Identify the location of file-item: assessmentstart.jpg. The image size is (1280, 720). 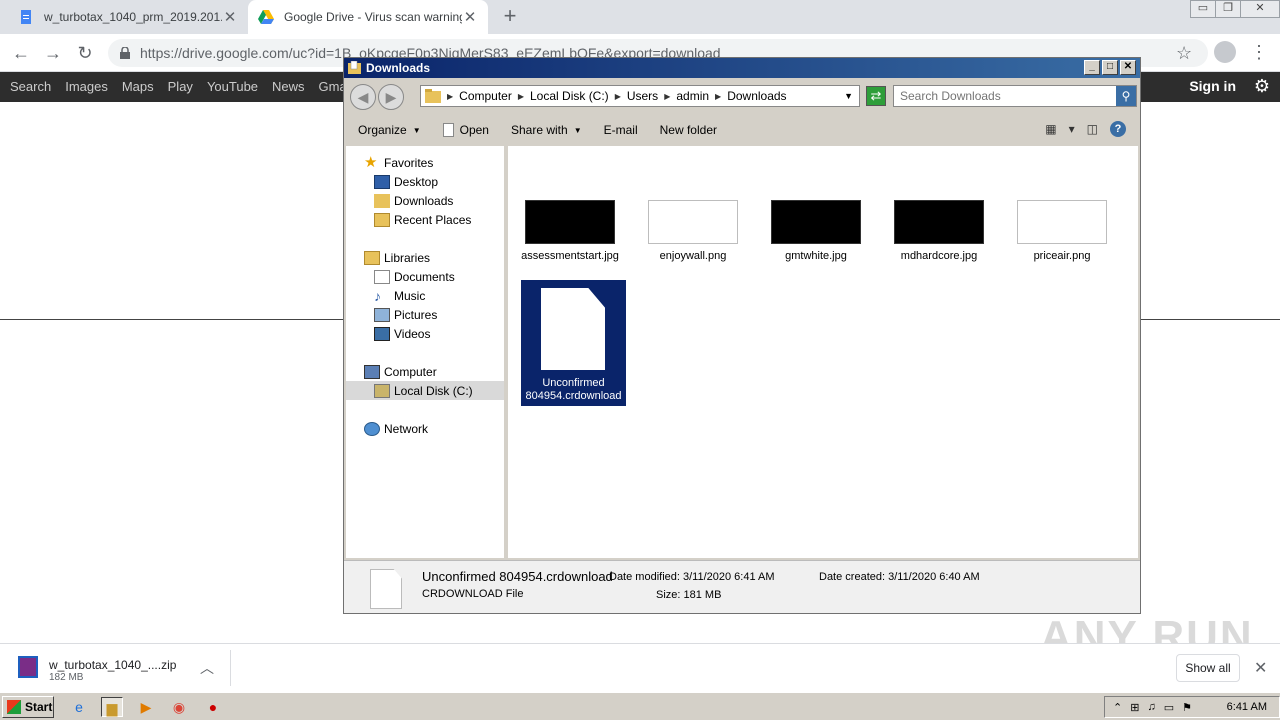
(570, 231).